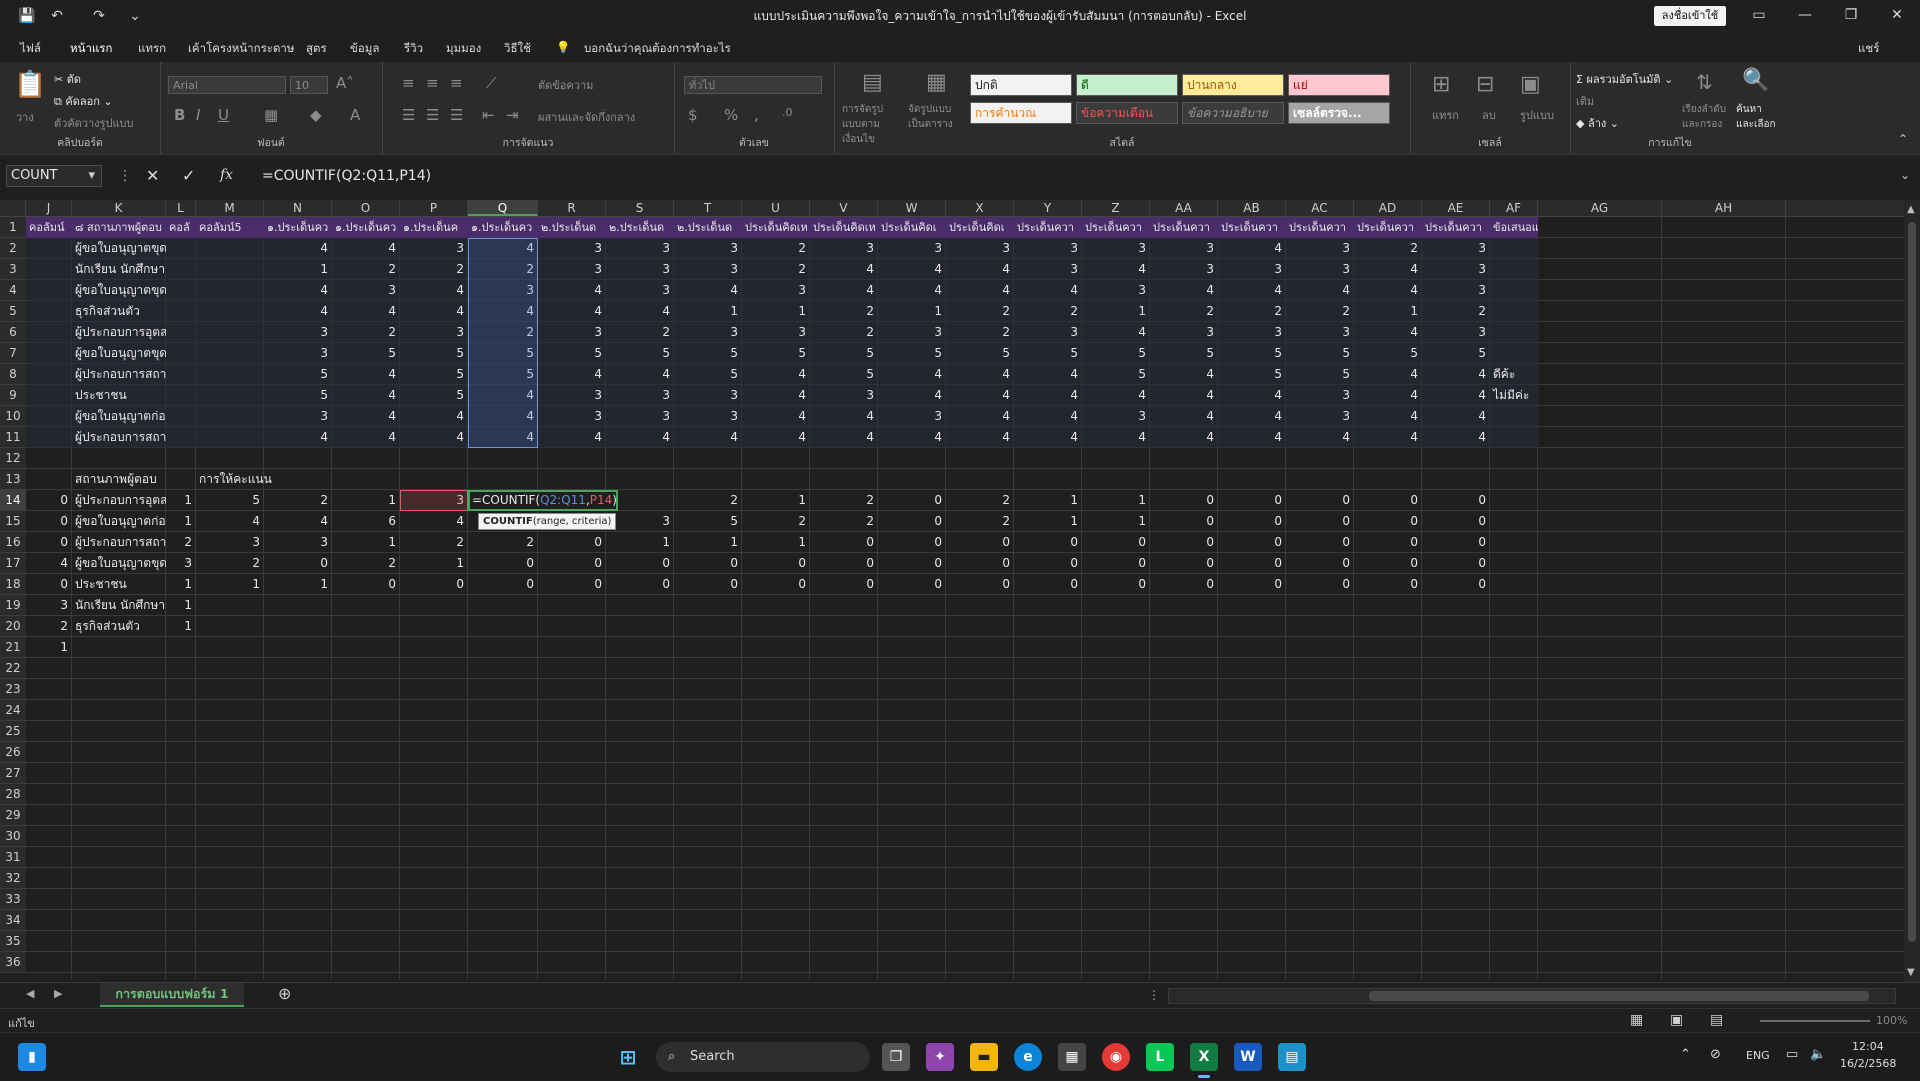 The image size is (1920, 1081). What do you see at coordinates (49, 605) in the screenshot?
I see `summary-count: 3` at bounding box center [49, 605].